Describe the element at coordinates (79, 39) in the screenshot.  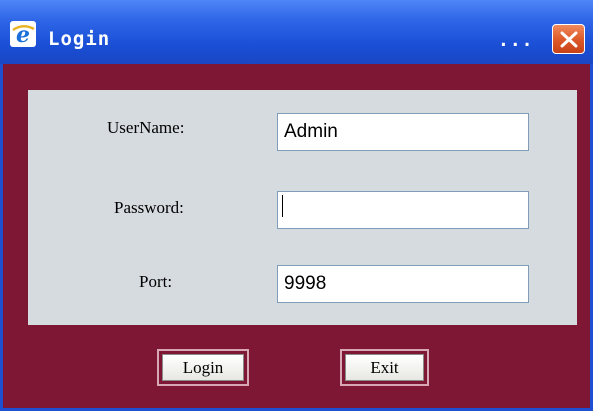
I see `window-title: Login` at that location.